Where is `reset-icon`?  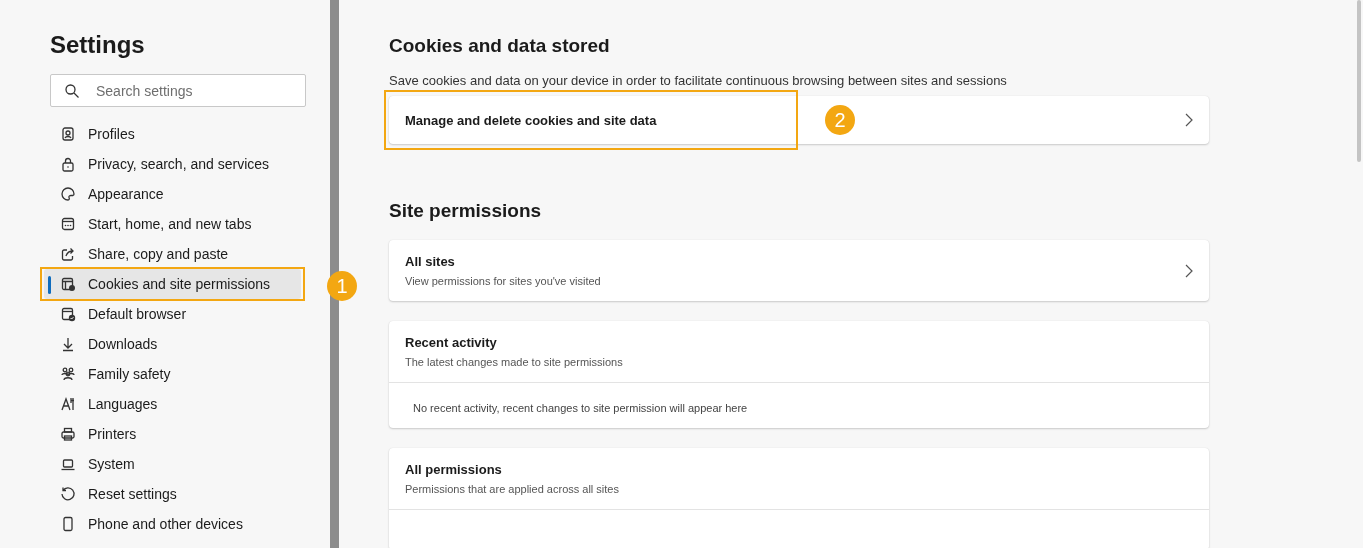 reset-icon is located at coordinates (68, 494).